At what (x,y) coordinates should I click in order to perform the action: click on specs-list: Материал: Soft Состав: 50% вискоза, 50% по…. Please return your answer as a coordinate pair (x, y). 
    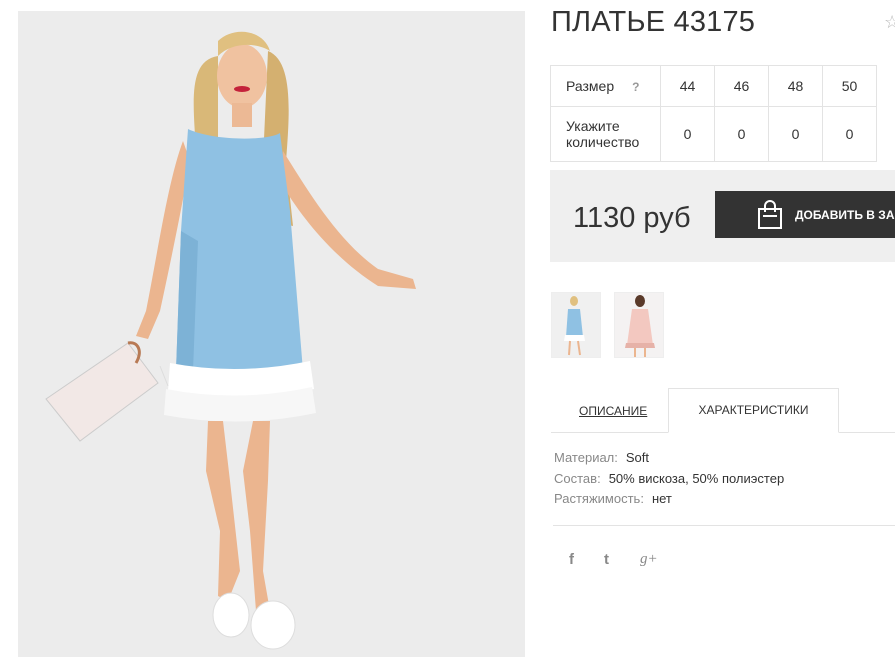
    Looking at the image, I should click on (669, 481).